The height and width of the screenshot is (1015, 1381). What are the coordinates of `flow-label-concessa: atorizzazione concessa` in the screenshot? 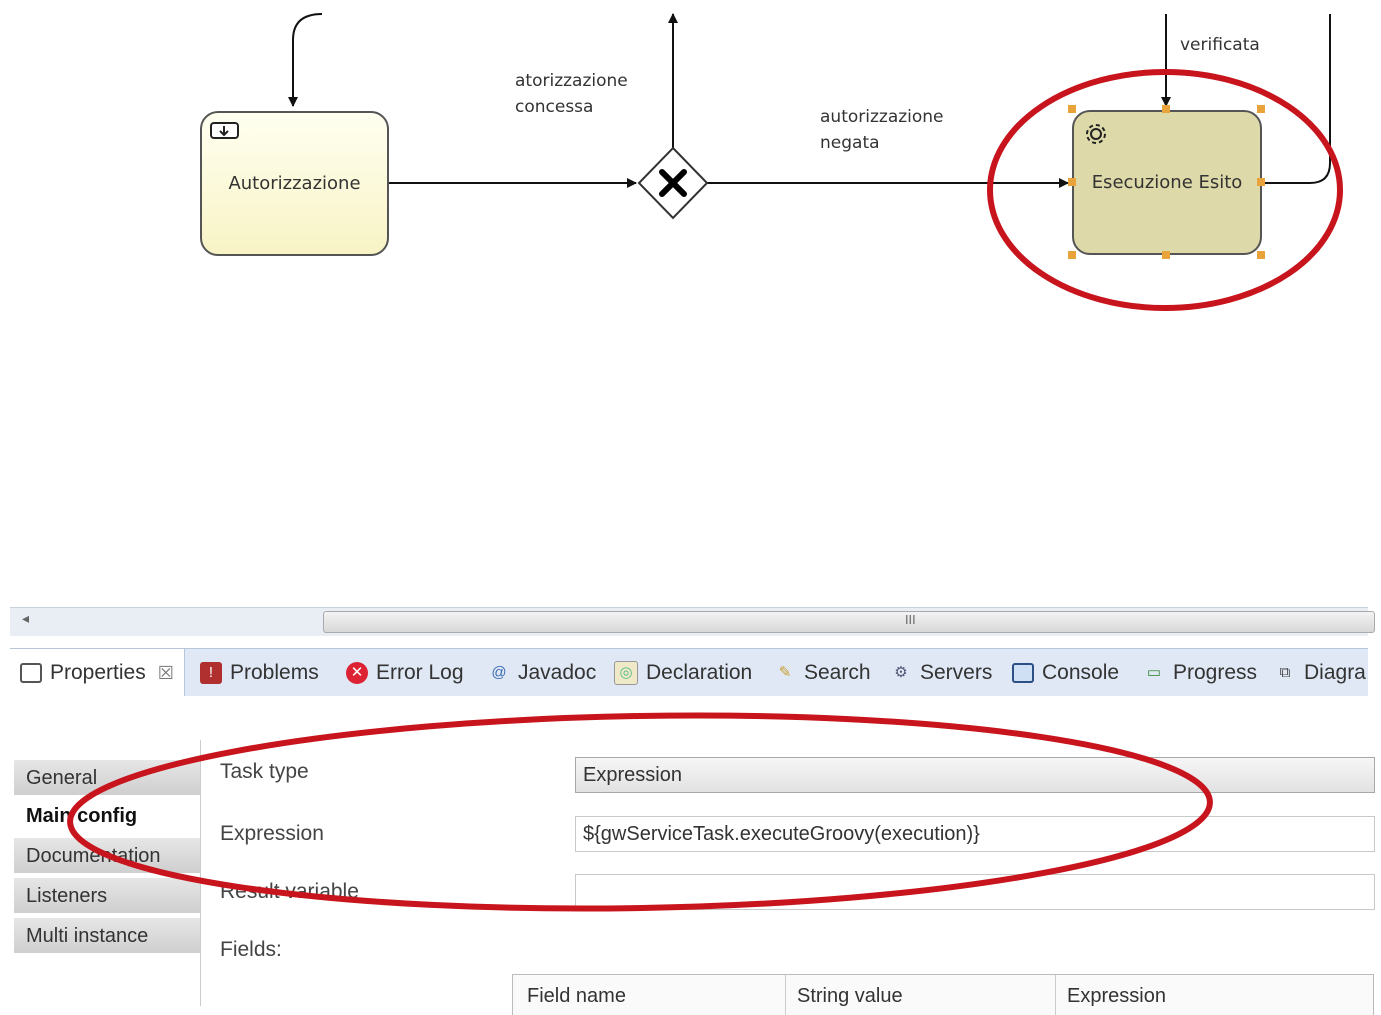 It's located at (571, 94).